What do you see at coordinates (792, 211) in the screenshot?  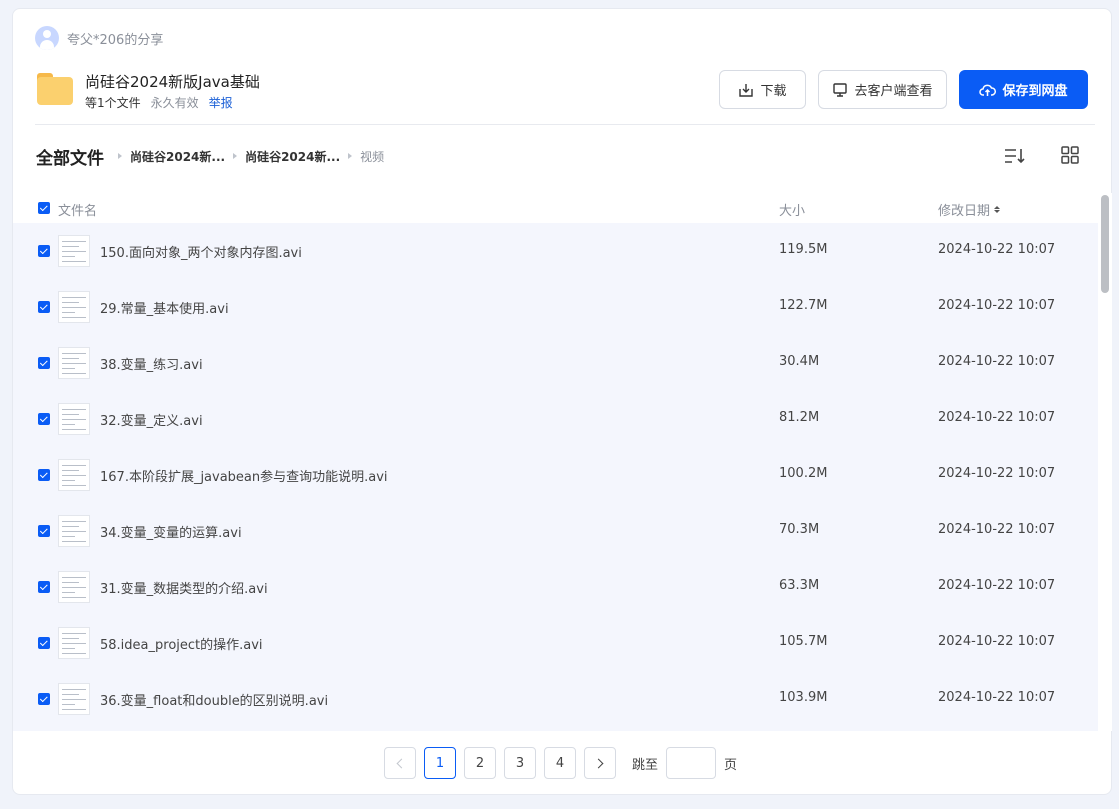 I see `column-header-size: 大小` at bounding box center [792, 211].